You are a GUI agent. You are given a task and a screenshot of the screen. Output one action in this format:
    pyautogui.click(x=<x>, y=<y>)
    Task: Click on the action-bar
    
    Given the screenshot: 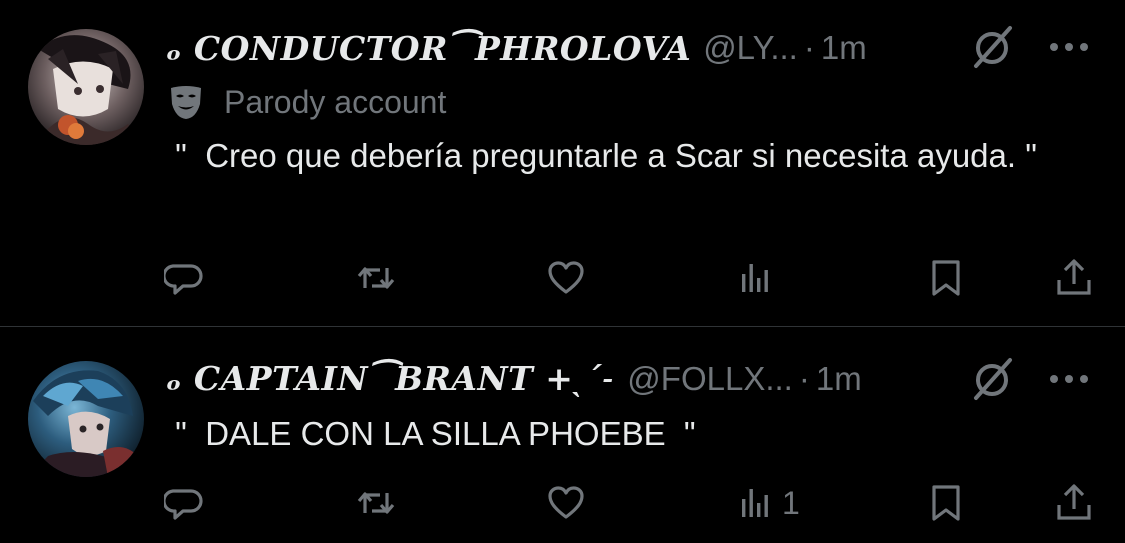 What is the action you would take?
    pyautogui.click(x=562, y=278)
    